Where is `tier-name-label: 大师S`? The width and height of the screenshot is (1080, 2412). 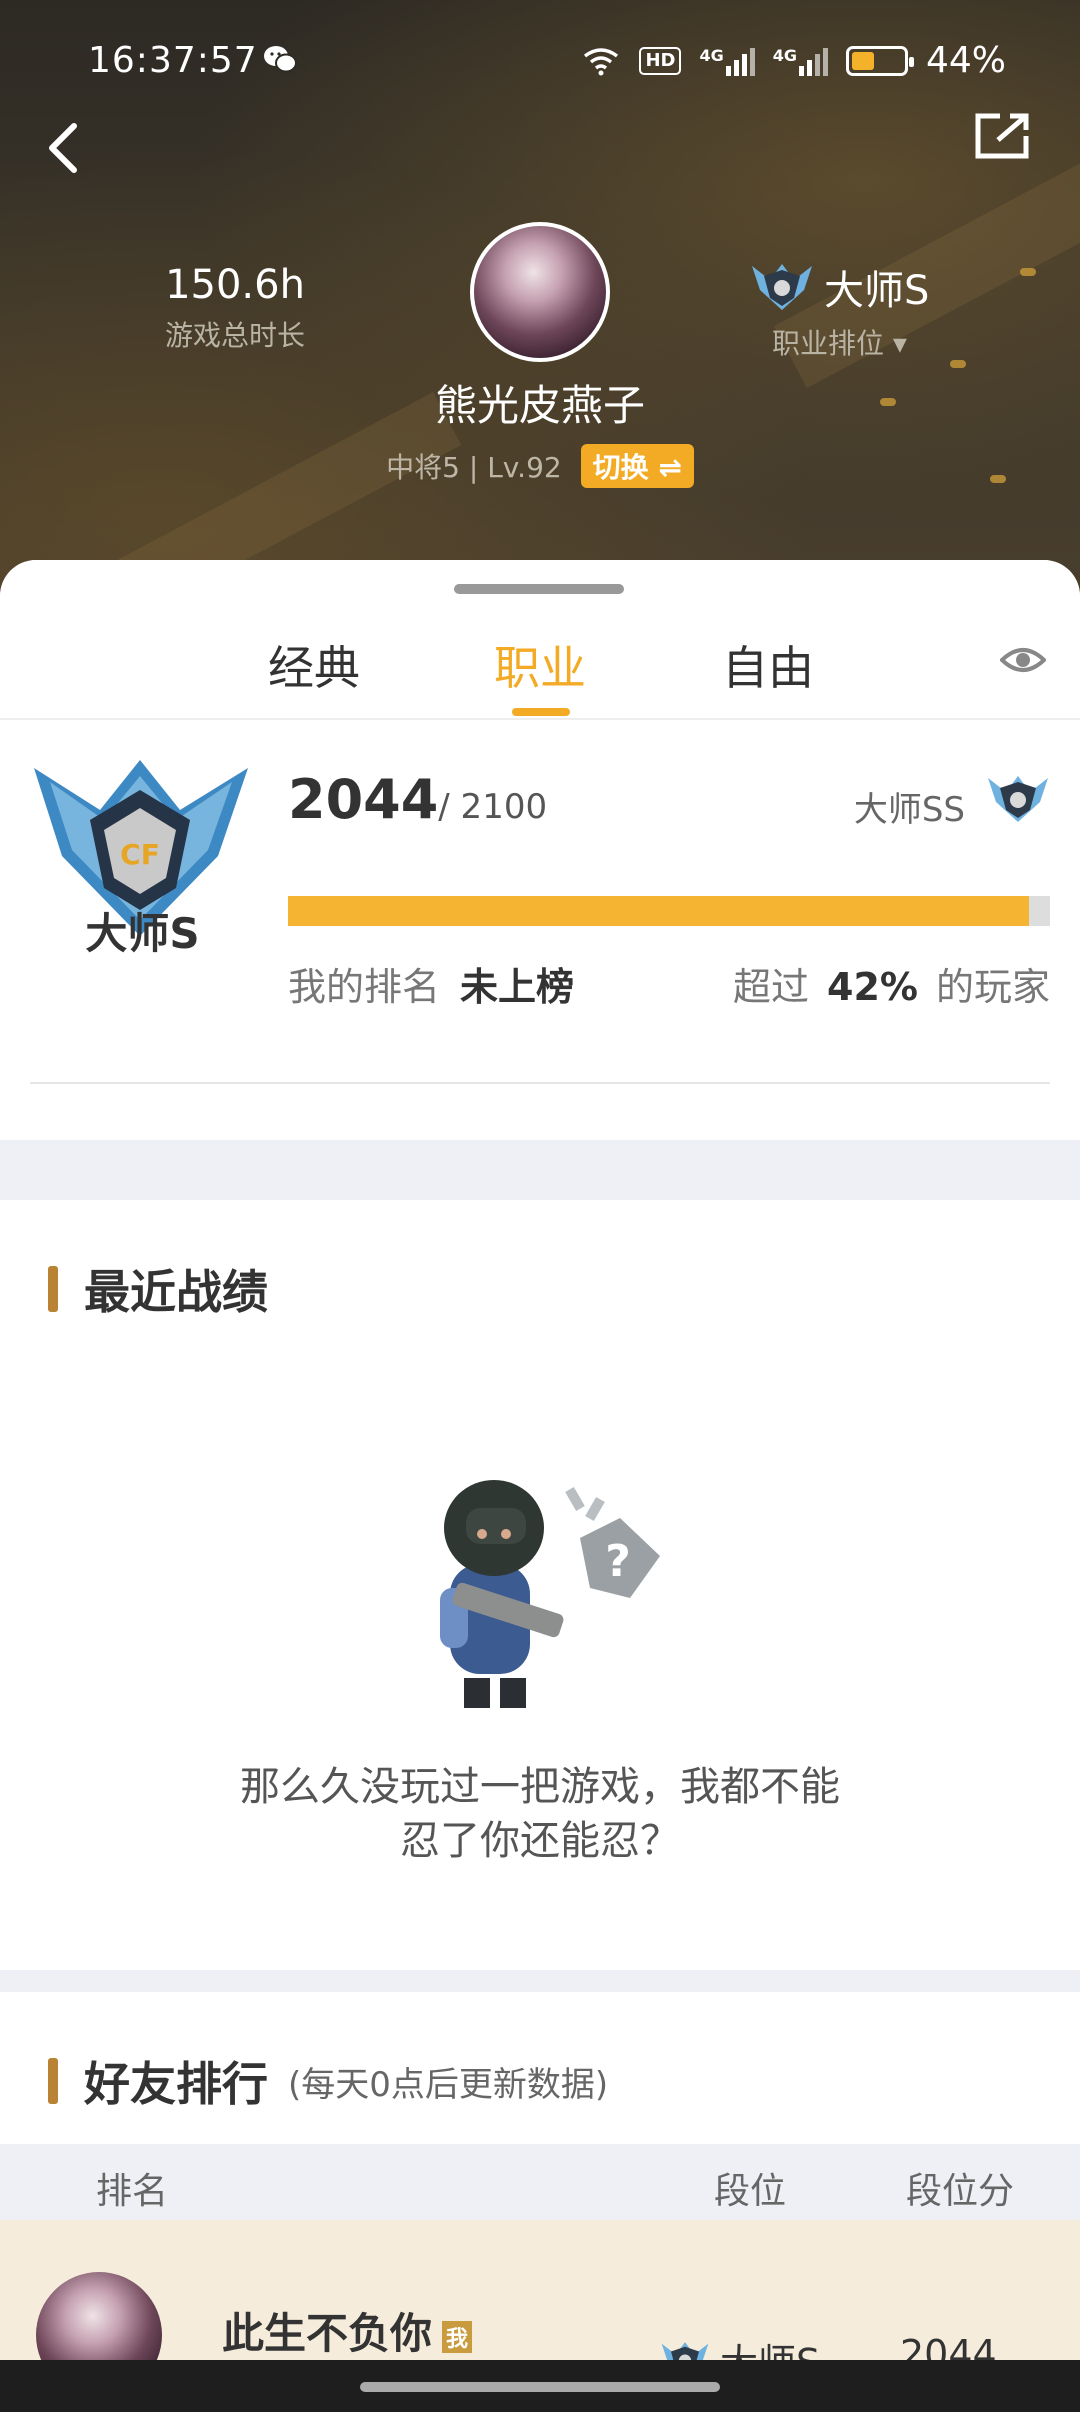
tier-name-label: 大师S is located at coordinates (142, 933).